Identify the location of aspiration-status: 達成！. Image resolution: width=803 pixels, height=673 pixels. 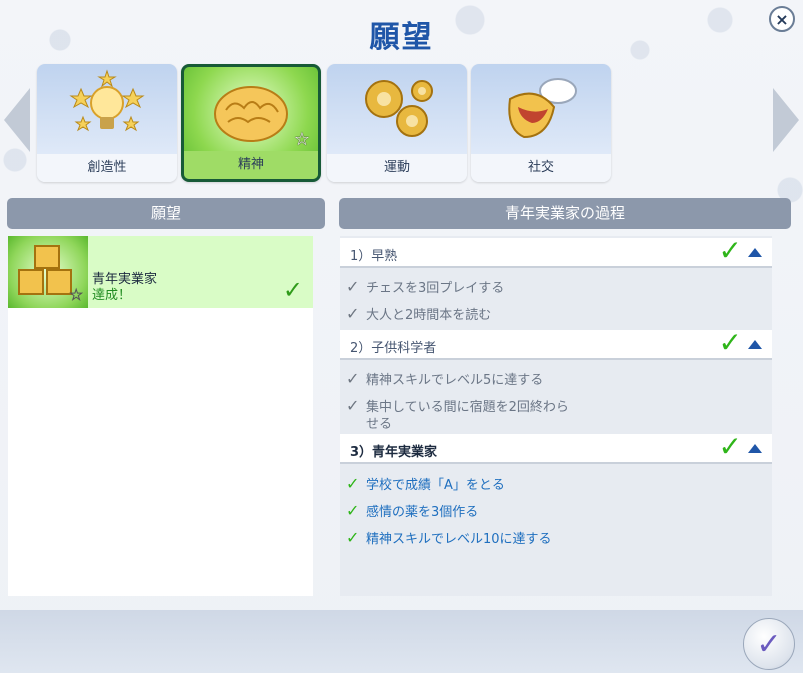
(112, 295).